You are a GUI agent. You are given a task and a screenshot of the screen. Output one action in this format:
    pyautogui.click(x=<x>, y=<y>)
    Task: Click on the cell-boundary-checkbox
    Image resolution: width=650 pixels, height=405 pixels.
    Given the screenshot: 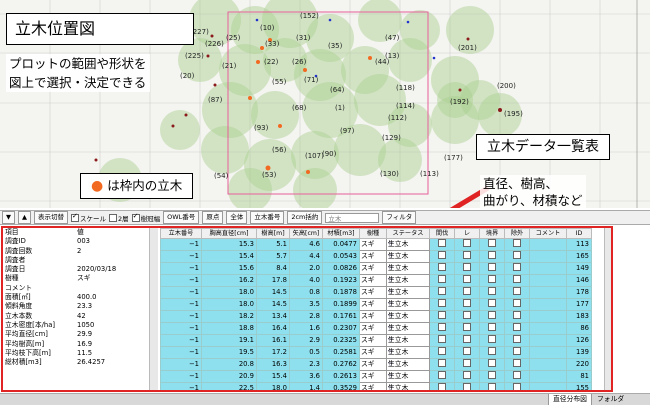 What is the action you would take?
    pyautogui.click(x=492, y=386)
    